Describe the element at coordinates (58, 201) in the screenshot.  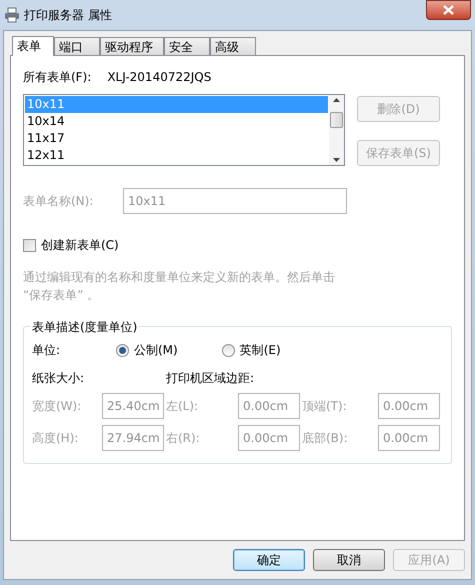
I see `form-name-label: 表单名称(N):` at that location.